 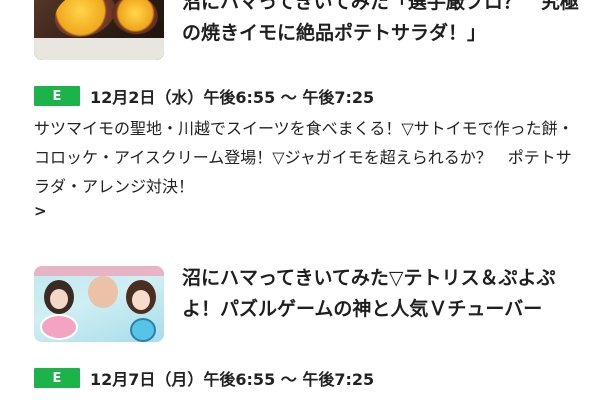 What do you see at coordinates (59, 327) in the screenshot?
I see `show-logo` at bounding box center [59, 327].